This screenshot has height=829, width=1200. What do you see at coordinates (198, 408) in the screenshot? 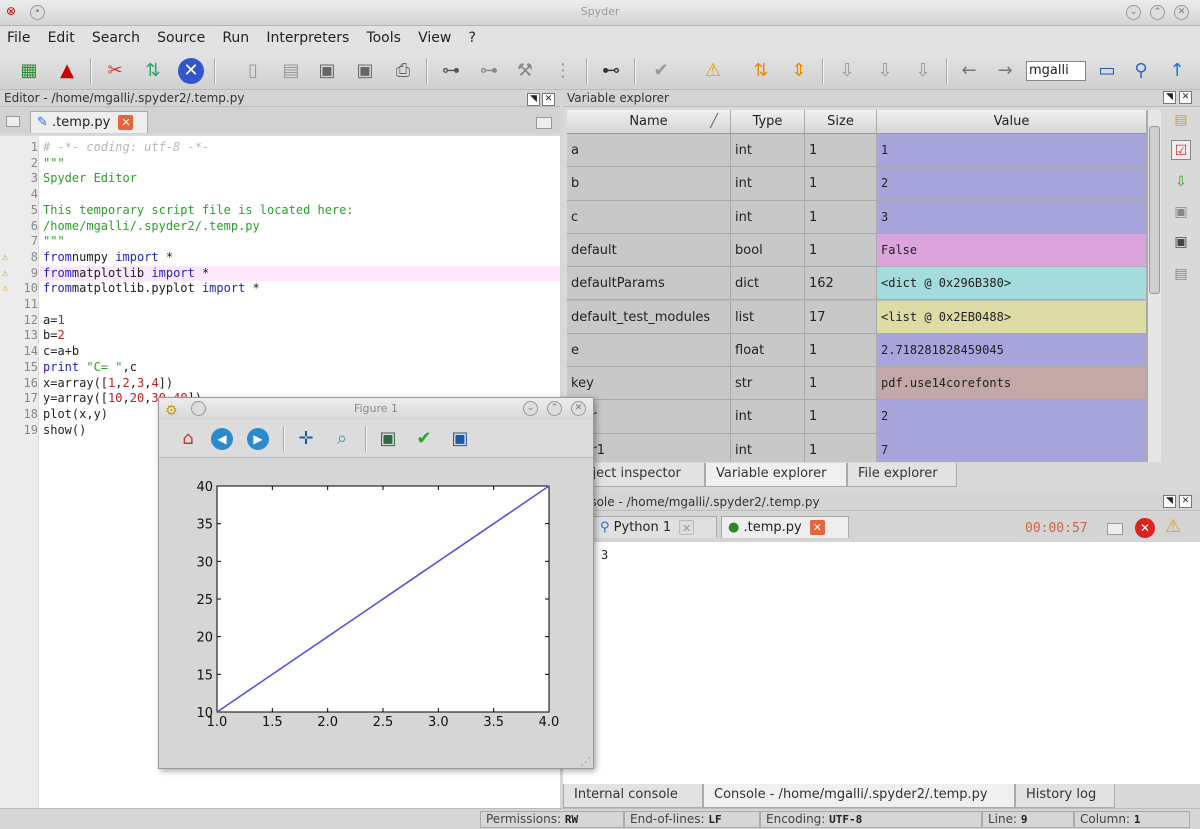
I see `figure-menu-button` at bounding box center [198, 408].